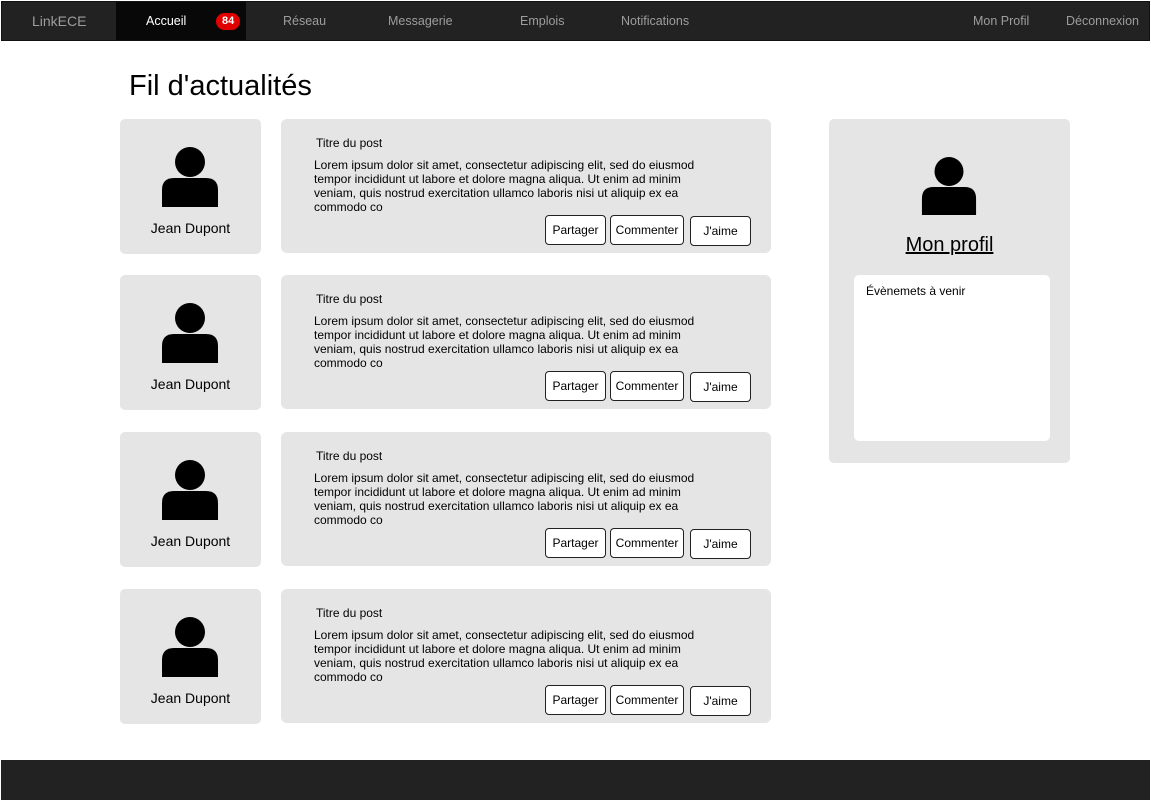 Image resolution: width=1151 pixels, height=801 pixels. I want to click on nav-item-label: Accueil, so click(166, 21).